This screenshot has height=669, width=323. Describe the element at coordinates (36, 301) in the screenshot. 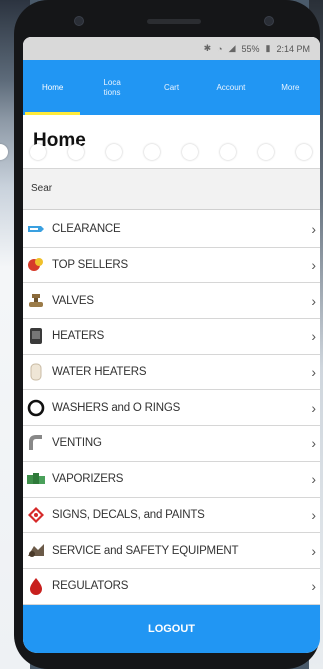

I see `valve-icon` at that location.